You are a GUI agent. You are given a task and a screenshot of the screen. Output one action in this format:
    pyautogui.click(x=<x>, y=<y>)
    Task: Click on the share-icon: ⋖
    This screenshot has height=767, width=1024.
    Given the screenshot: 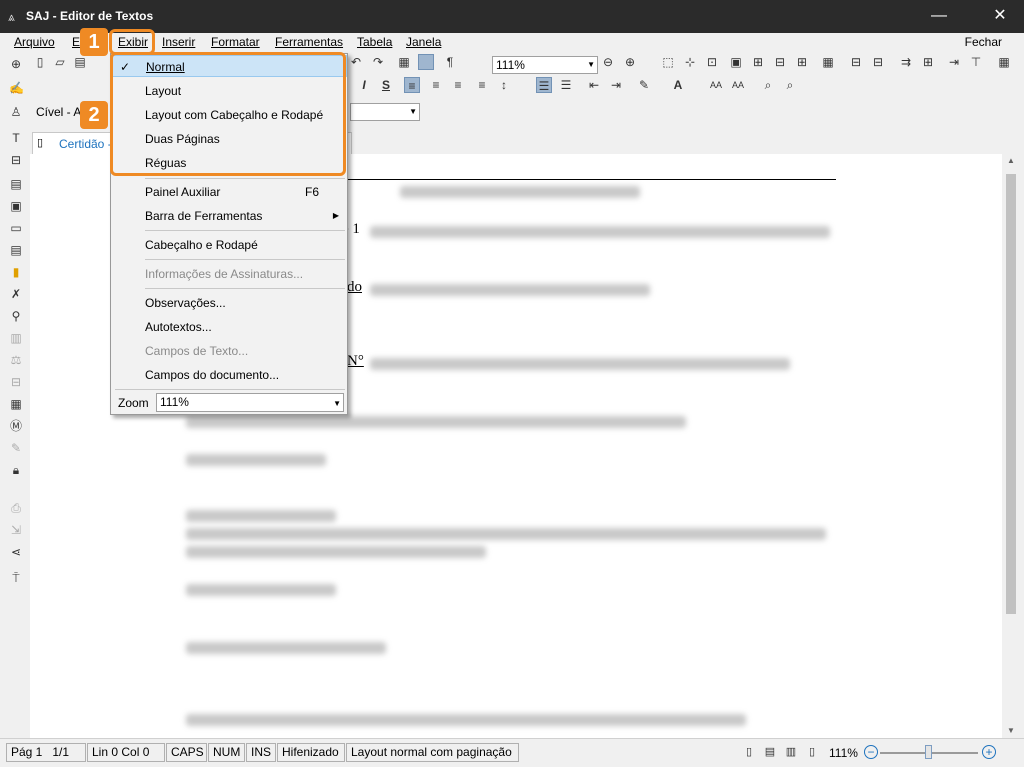 What is the action you would take?
    pyautogui.click(x=16, y=552)
    